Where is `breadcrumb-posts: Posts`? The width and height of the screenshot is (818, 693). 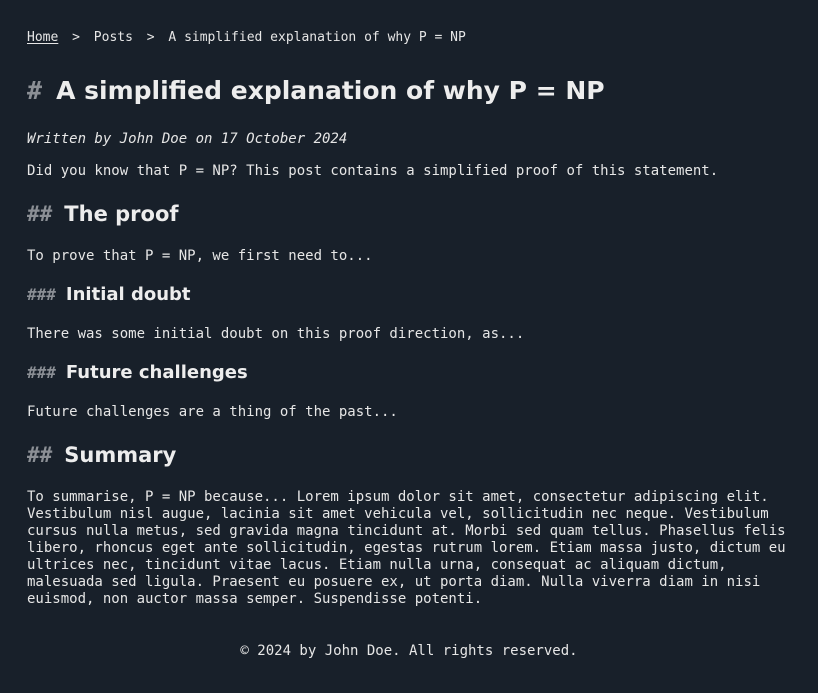
breadcrumb-posts: Posts is located at coordinates (113, 37).